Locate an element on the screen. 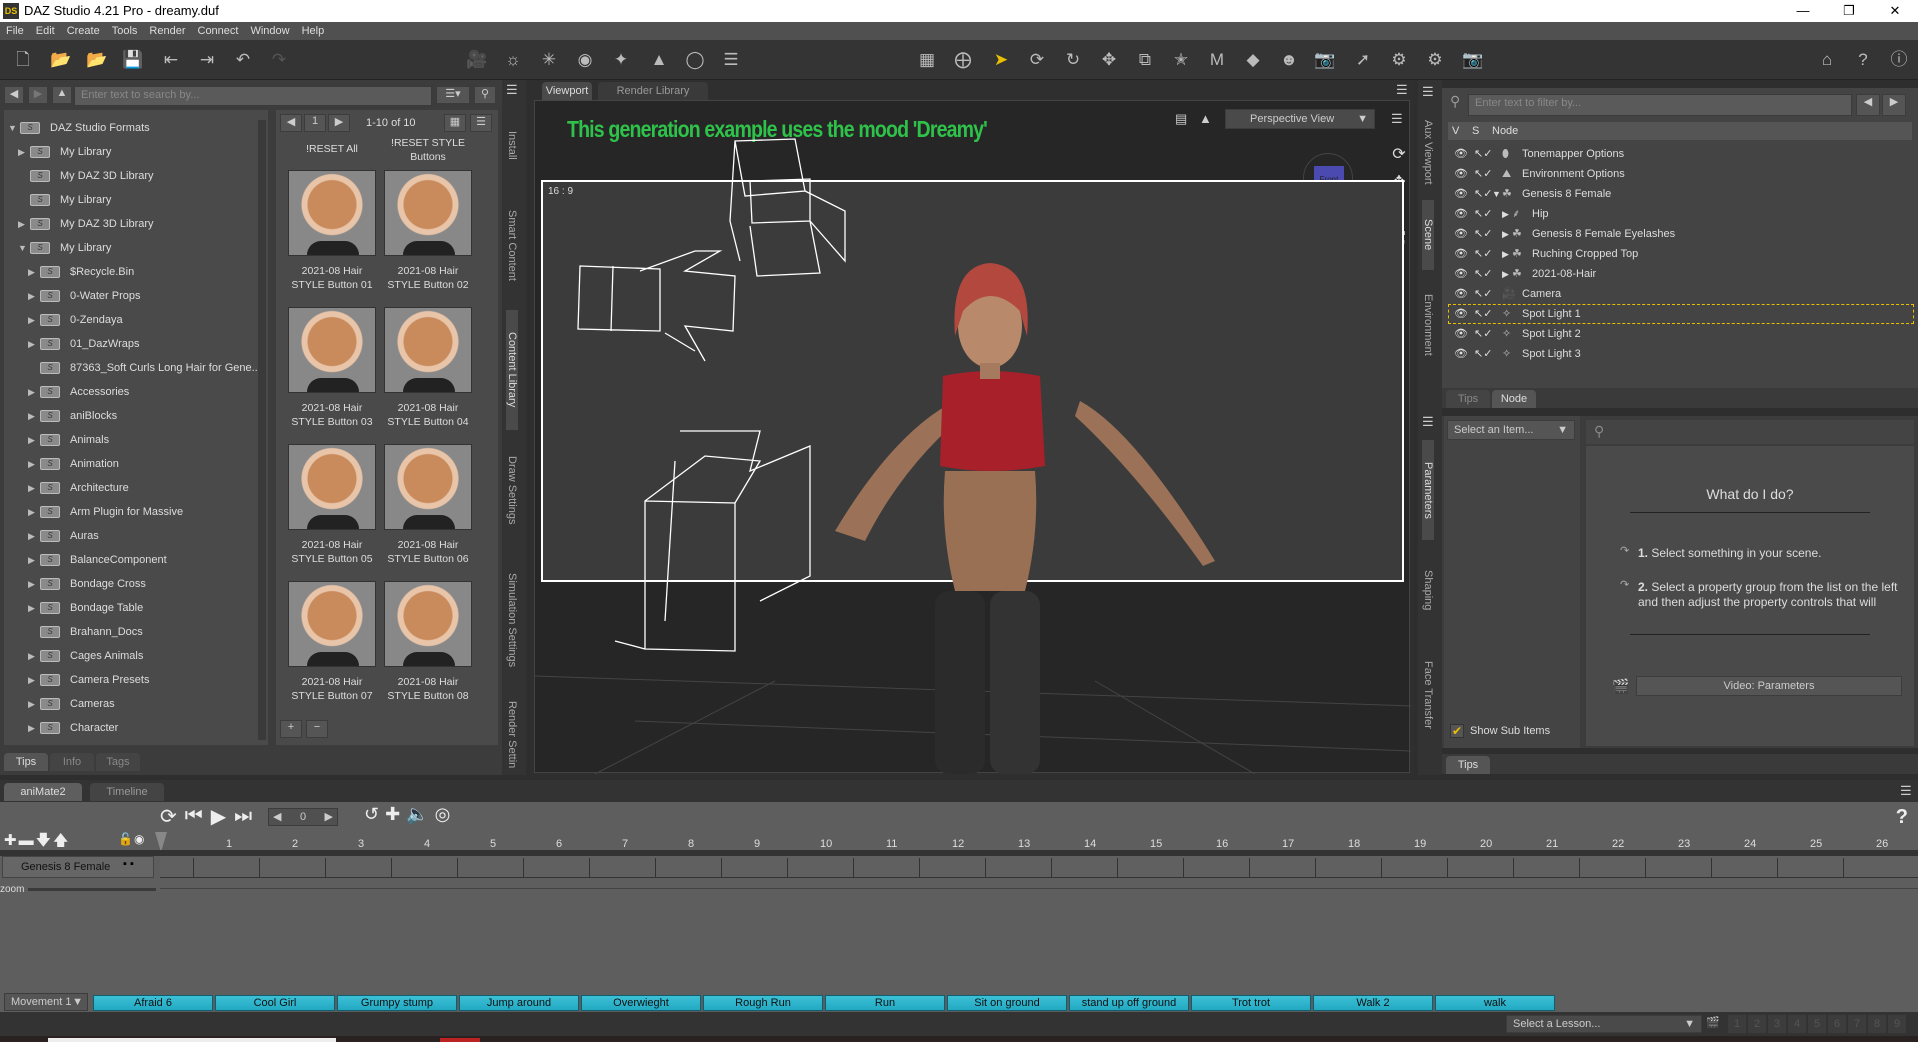  restore-button: ❐ is located at coordinates (1849, 11).